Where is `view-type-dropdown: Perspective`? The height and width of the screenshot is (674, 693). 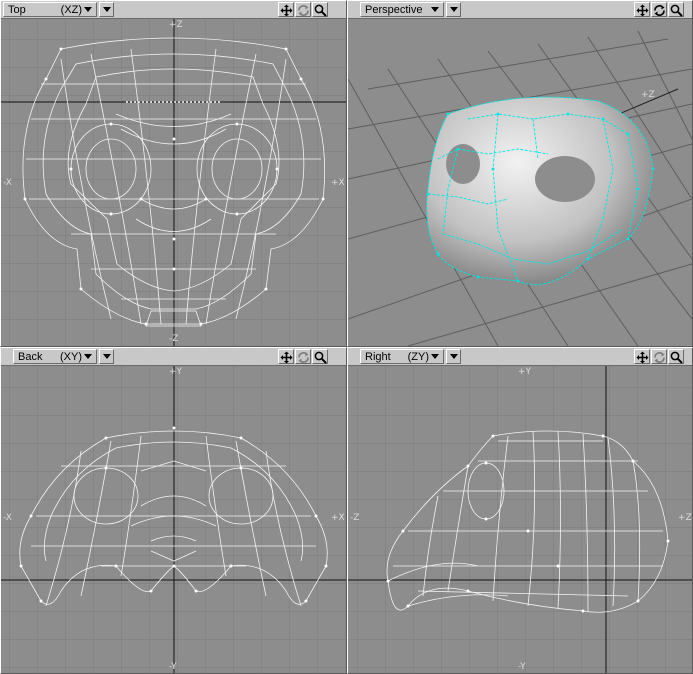
view-type-dropdown: Perspective is located at coordinates (402, 9).